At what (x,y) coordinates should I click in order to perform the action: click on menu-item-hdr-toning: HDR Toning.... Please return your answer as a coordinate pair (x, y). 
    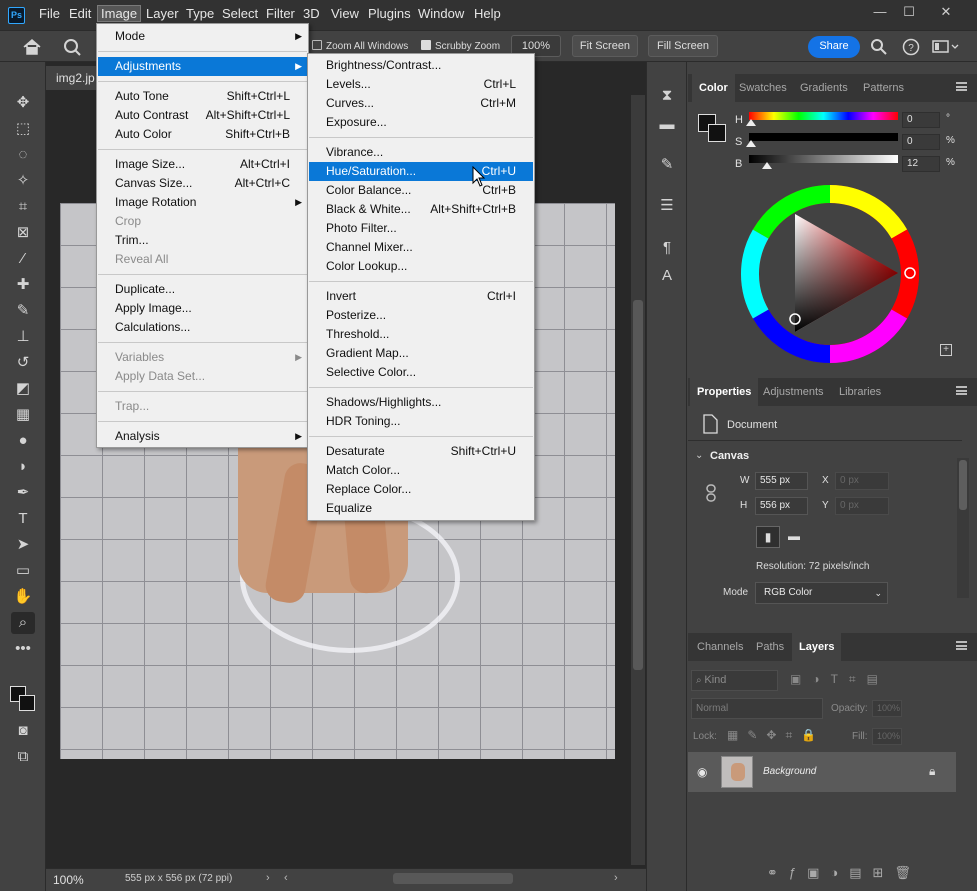
    Looking at the image, I should click on (421, 421).